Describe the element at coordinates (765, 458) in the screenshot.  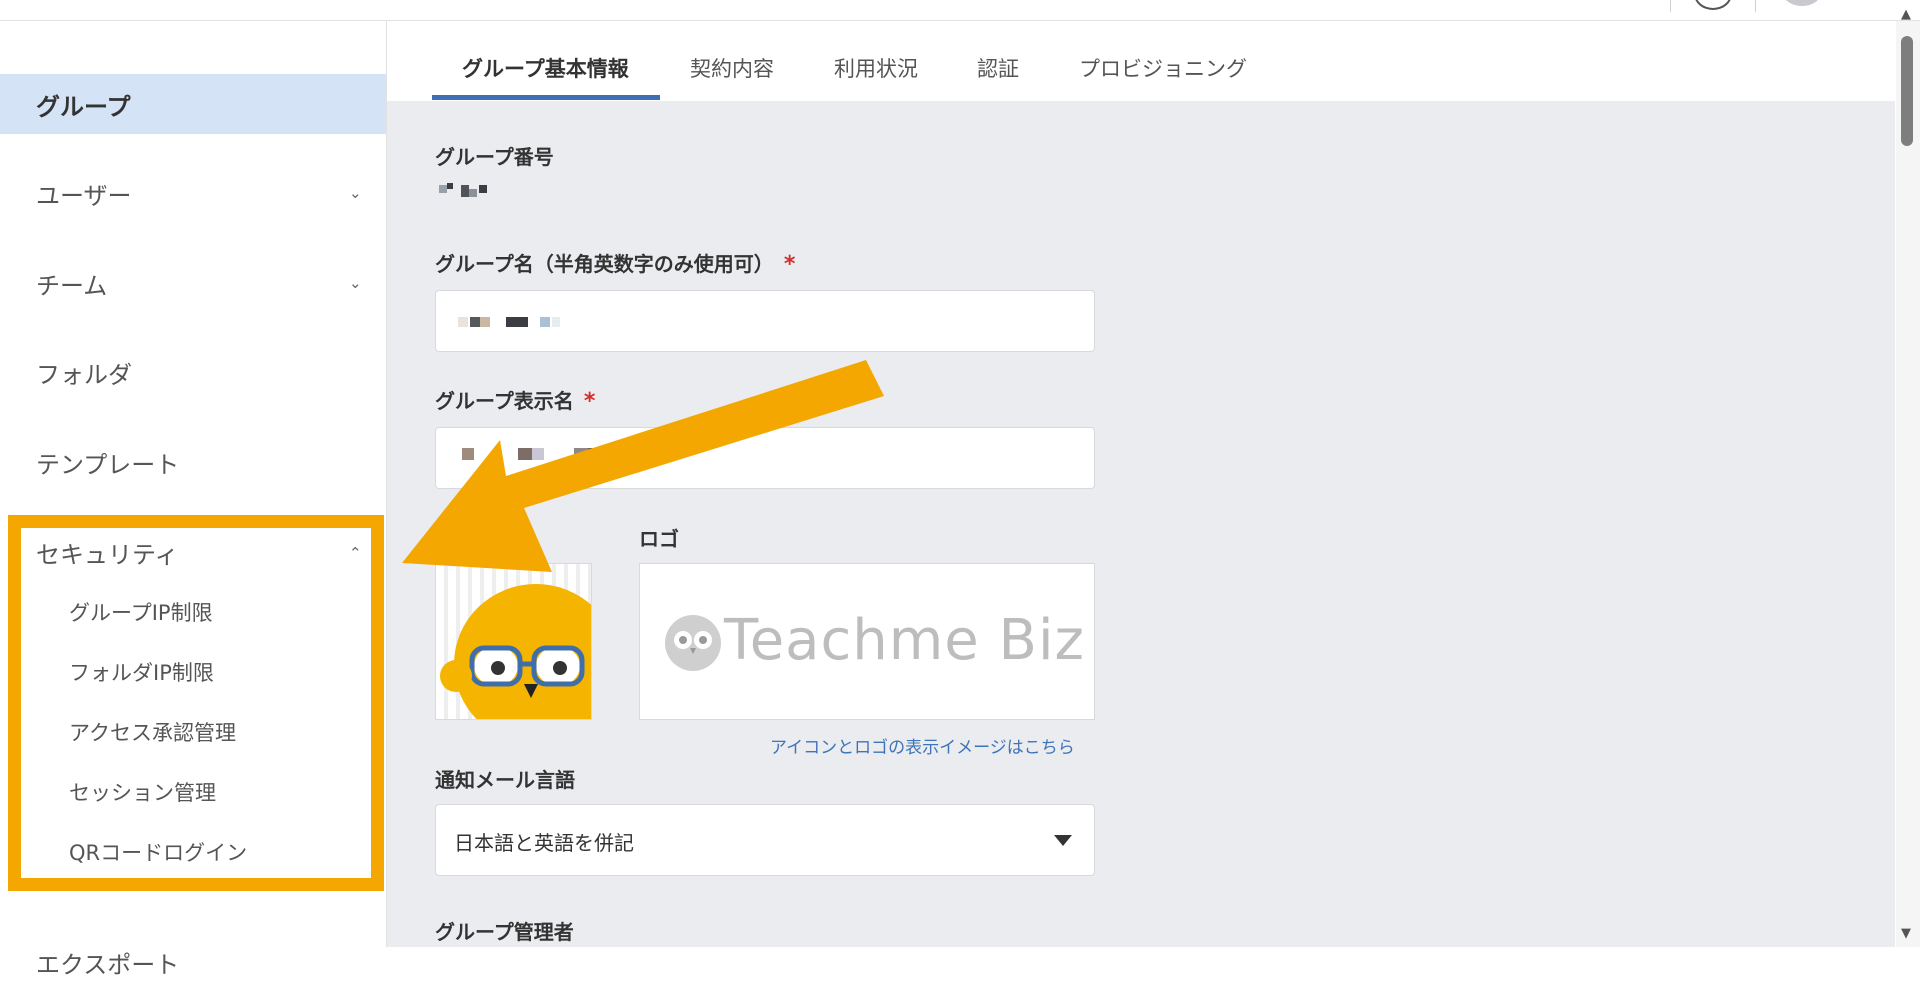
I see `display-name-field` at that location.